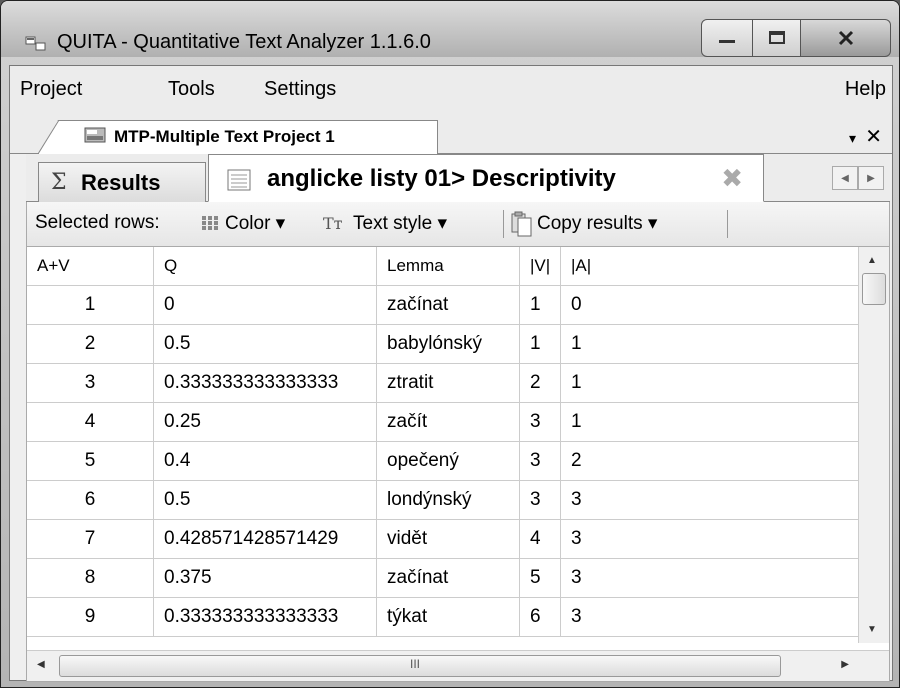 This screenshot has width=900, height=688. What do you see at coordinates (265, 383) in the screenshot?
I see `table-cell: 0.333333333333333` at bounding box center [265, 383].